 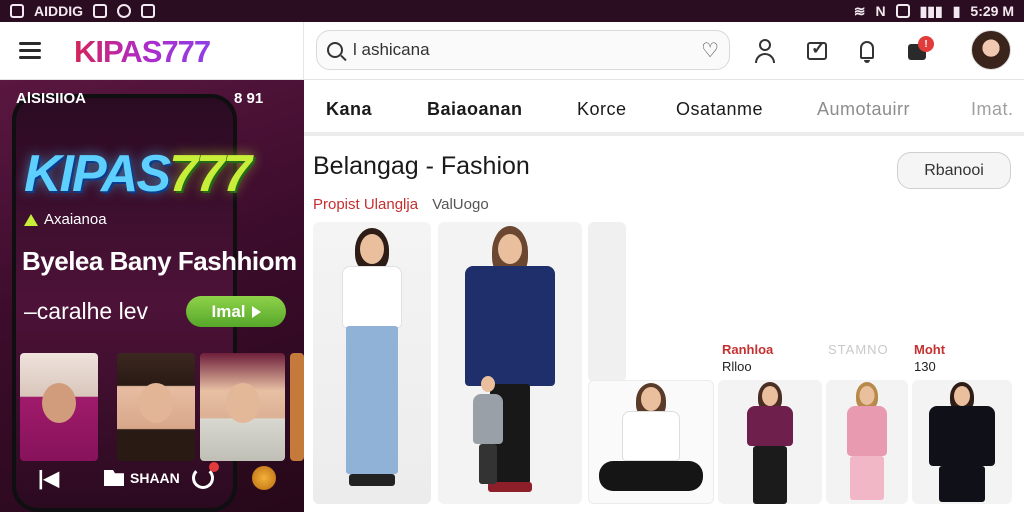 What do you see at coordinates (460, 204) in the screenshot?
I see `category-label: ValUogo` at bounding box center [460, 204].